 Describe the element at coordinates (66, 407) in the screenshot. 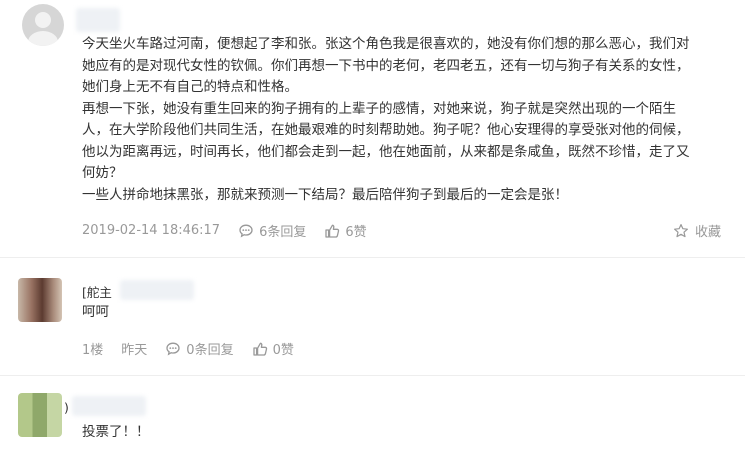

I see `reply-username: )` at that location.